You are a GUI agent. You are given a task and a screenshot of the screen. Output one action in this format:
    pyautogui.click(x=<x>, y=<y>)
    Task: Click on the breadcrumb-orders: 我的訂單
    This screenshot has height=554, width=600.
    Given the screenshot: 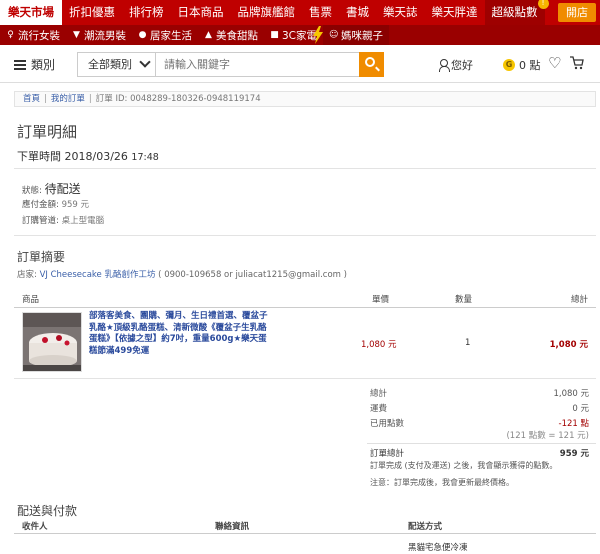 What is the action you would take?
    pyautogui.click(x=68, y=99)
    